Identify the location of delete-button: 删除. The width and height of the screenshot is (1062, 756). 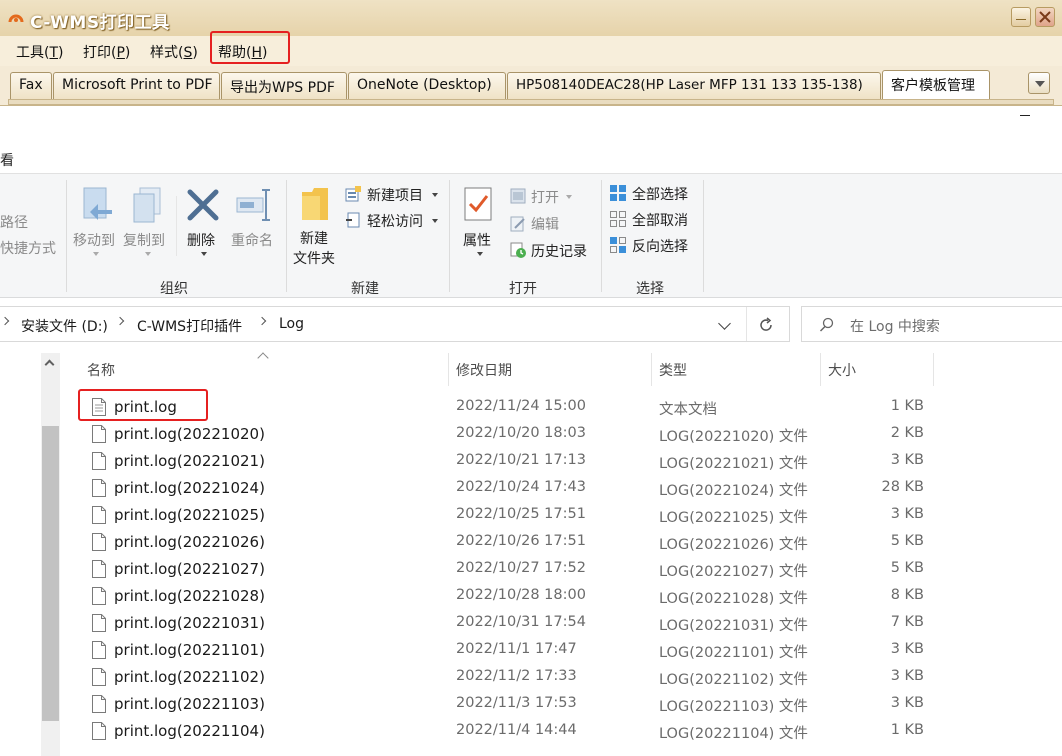
(201, 240).